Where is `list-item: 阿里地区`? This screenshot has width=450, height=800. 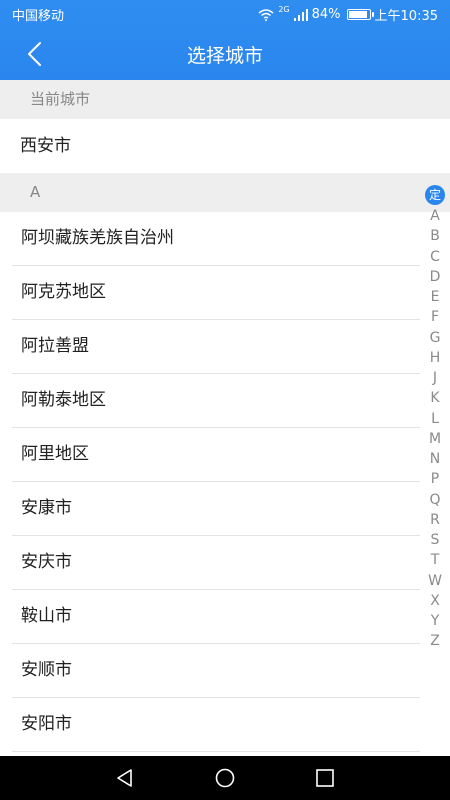 list-item: 阿里地区 is located at coordinates (216, 455).